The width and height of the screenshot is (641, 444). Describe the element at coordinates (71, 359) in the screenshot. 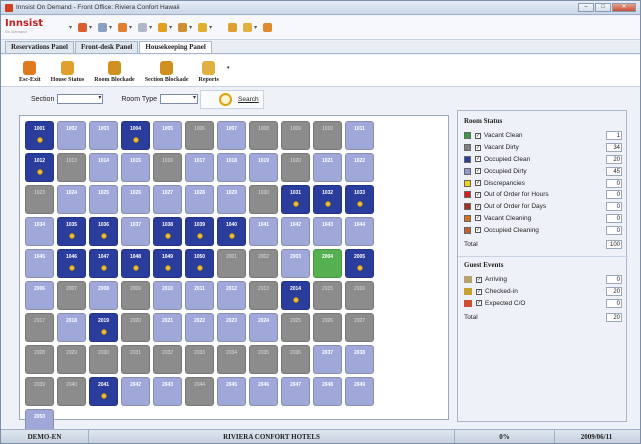

I see `room-tile: 2029` at that location.